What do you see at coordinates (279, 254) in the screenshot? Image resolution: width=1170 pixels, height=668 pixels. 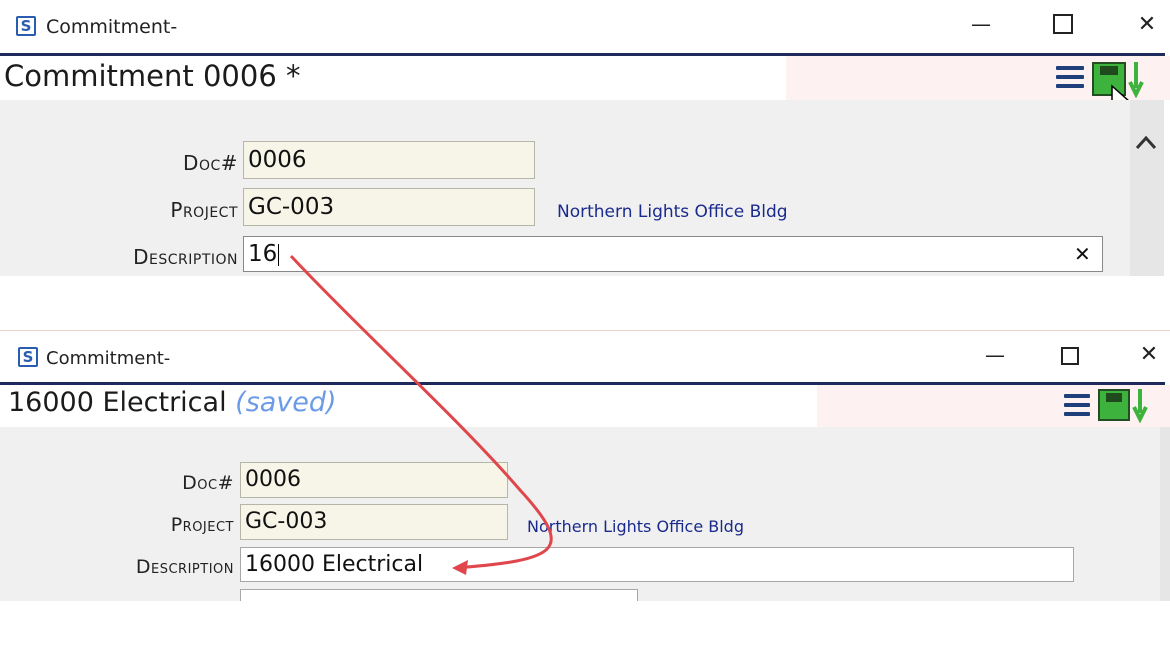 I see `text-caret` at bounding box center [279, 254].